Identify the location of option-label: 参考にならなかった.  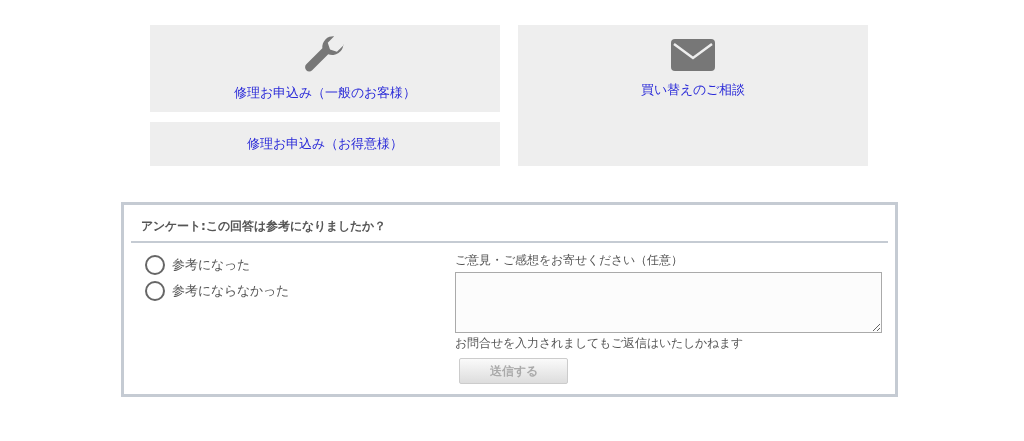
(230, 291).